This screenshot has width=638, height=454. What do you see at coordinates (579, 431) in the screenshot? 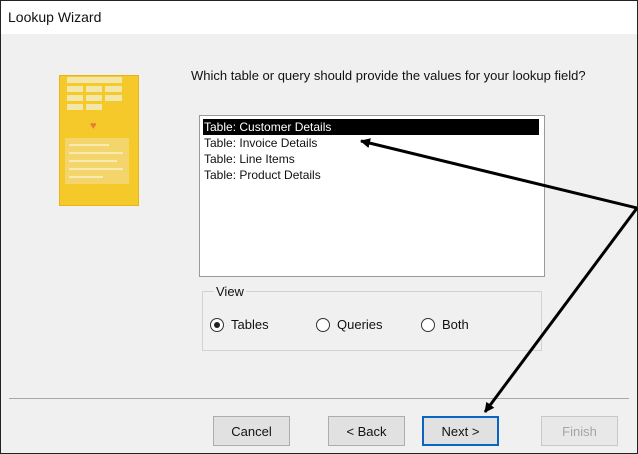
I see `finish-button: Finish` at bounding box center [579, 431].